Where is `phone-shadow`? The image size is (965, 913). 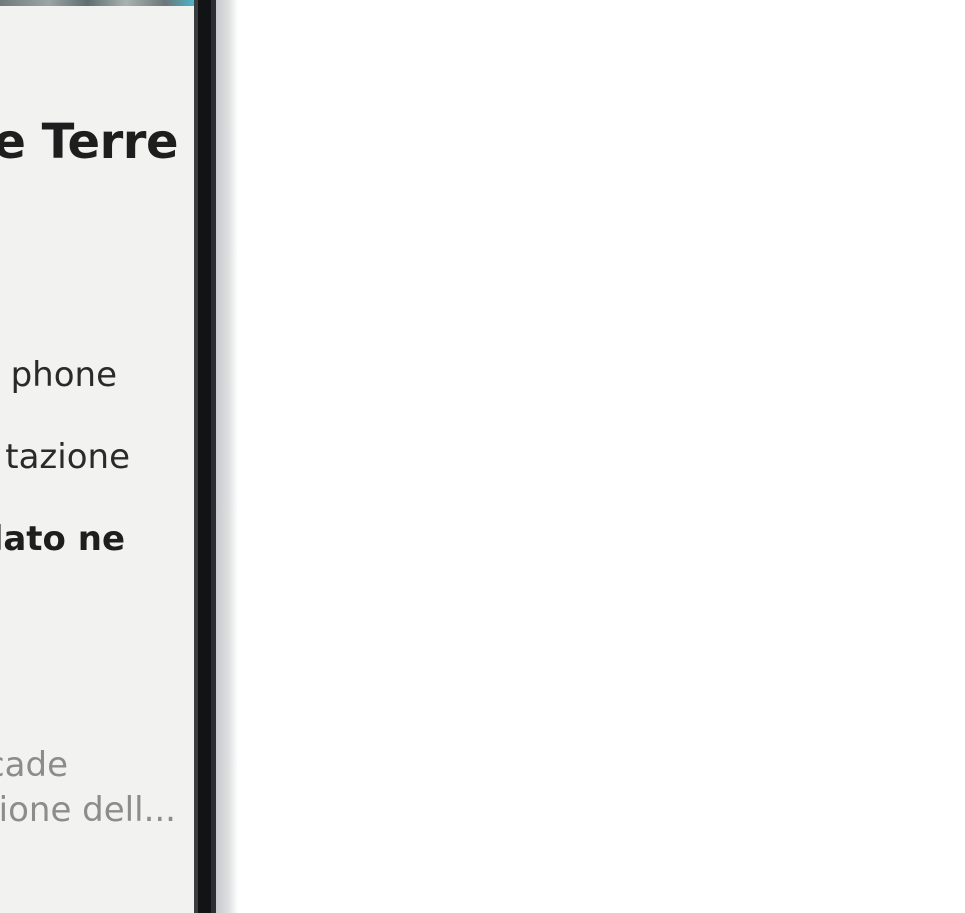 phone-shadow is located at coordinates (227, 456).